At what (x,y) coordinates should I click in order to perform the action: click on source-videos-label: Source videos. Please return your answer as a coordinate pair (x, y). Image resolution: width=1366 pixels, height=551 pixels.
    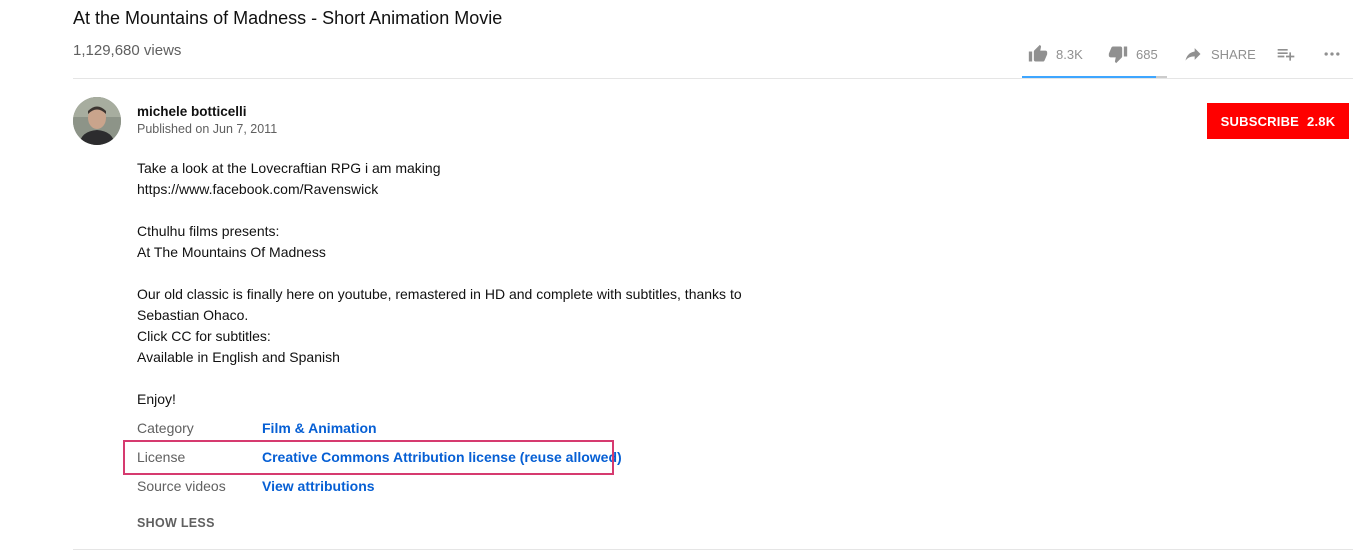
    Looking at the image, I should click on (181, 486).